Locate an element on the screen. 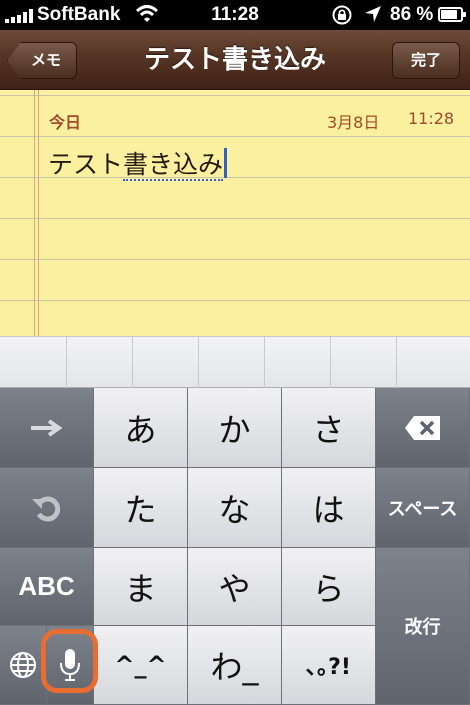 The image size is (470, 705). return-key: 改行 is located at coordinates (423, 626).